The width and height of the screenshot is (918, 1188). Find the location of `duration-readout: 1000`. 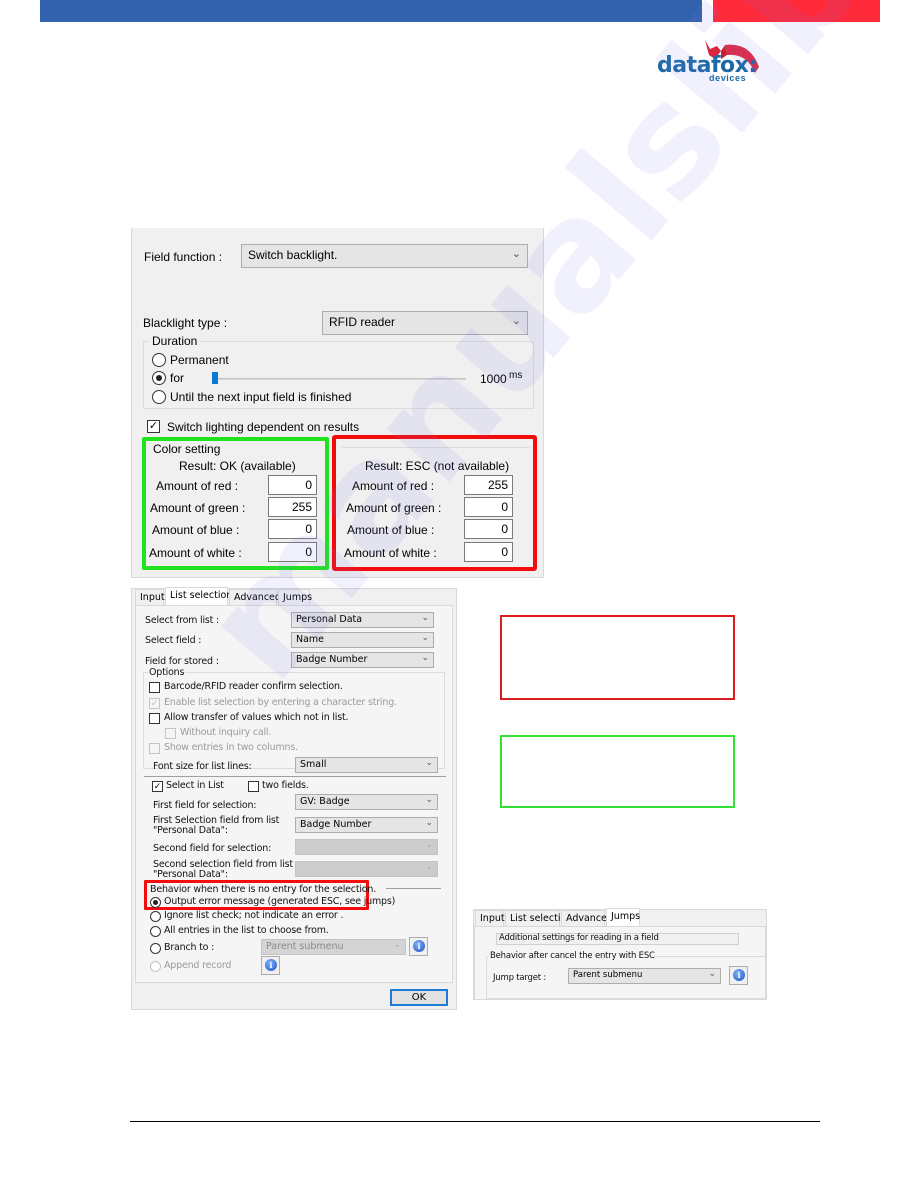

duration-readout: 1000 is located at coordinates (493, 379).